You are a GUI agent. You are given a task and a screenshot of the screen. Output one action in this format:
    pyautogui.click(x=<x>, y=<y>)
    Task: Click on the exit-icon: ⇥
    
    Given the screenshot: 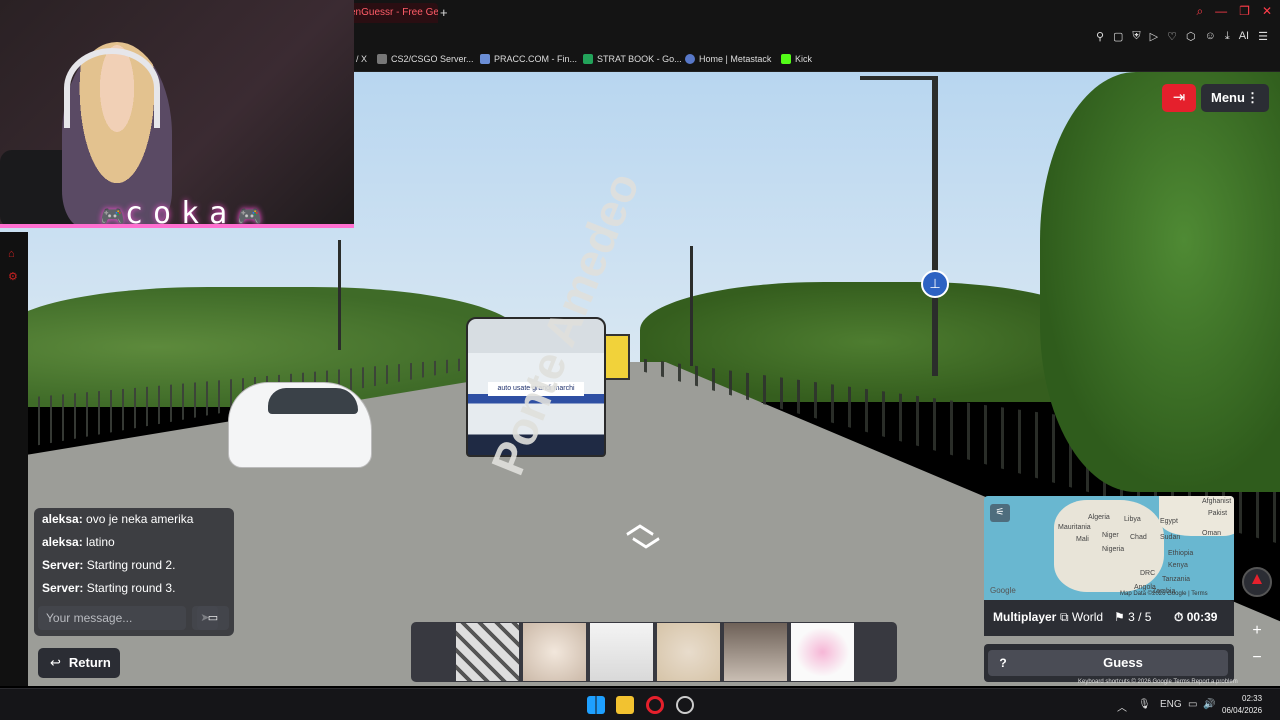 What is the action you would take?
    pyautogui.click(x=1179, y=97)
    